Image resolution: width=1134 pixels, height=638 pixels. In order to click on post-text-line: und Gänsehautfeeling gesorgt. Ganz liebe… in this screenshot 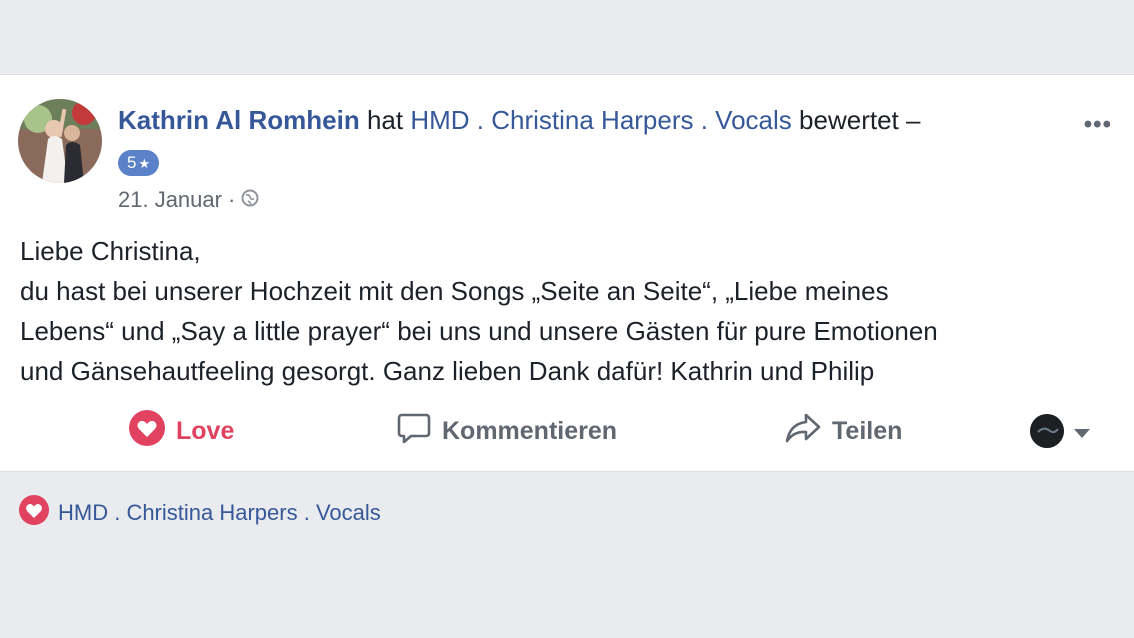, I will do `click(447, 371)`.